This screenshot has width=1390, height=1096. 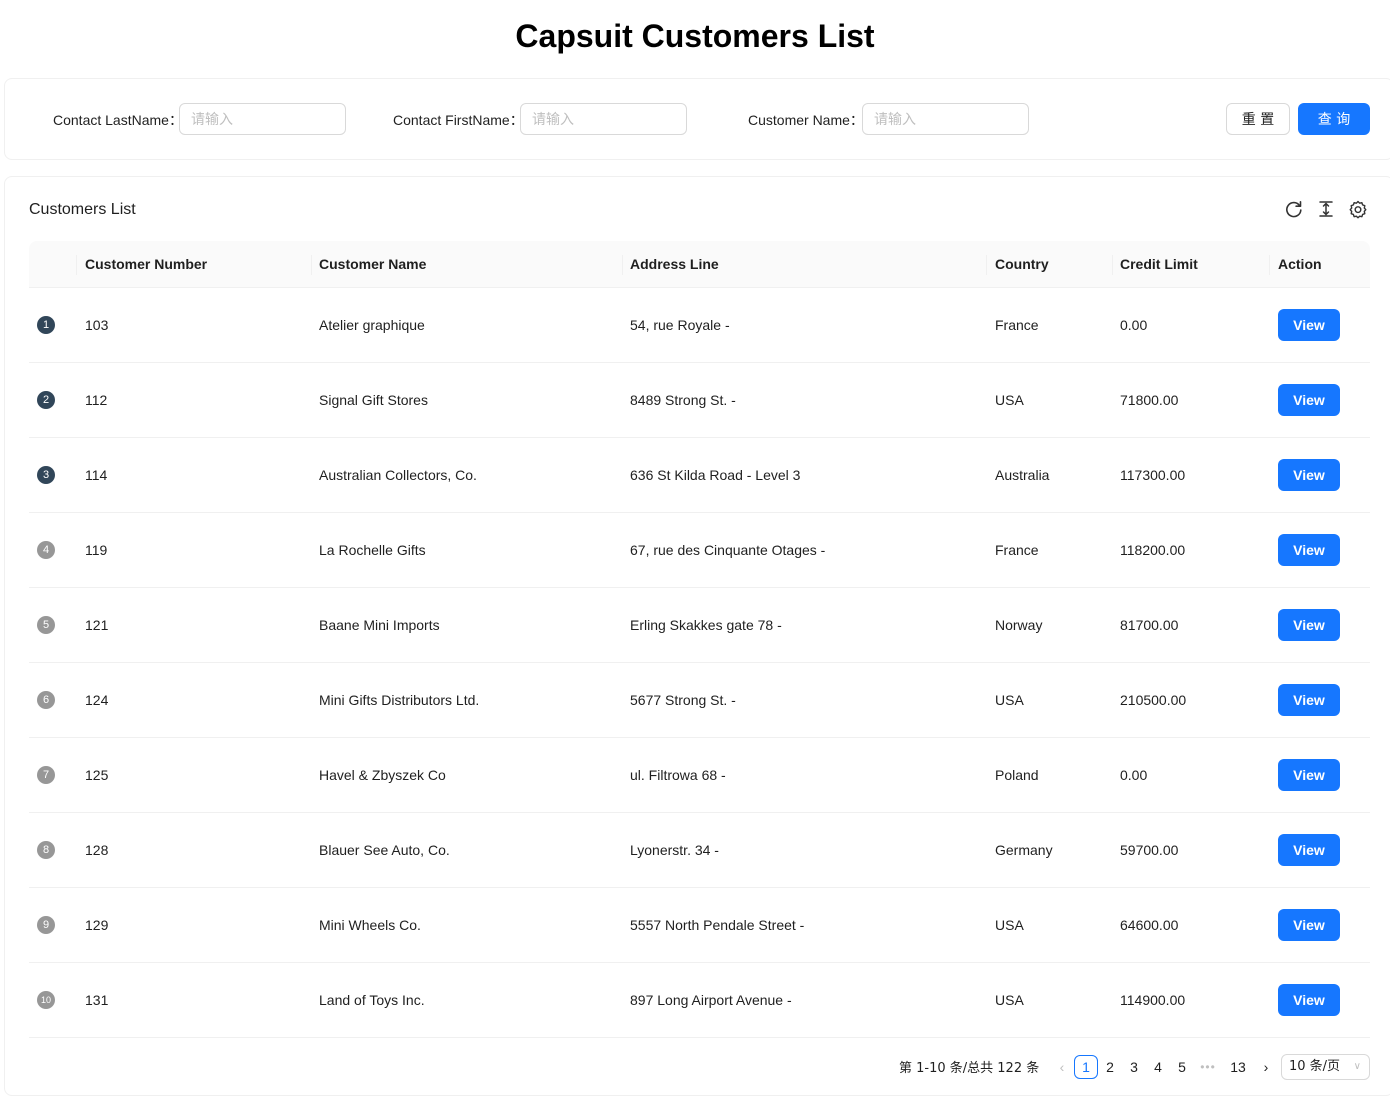 What do you see at coordinates (1358, 209) in the screenshot?
I see `settings-icon` at bounding box center [1358, 209].